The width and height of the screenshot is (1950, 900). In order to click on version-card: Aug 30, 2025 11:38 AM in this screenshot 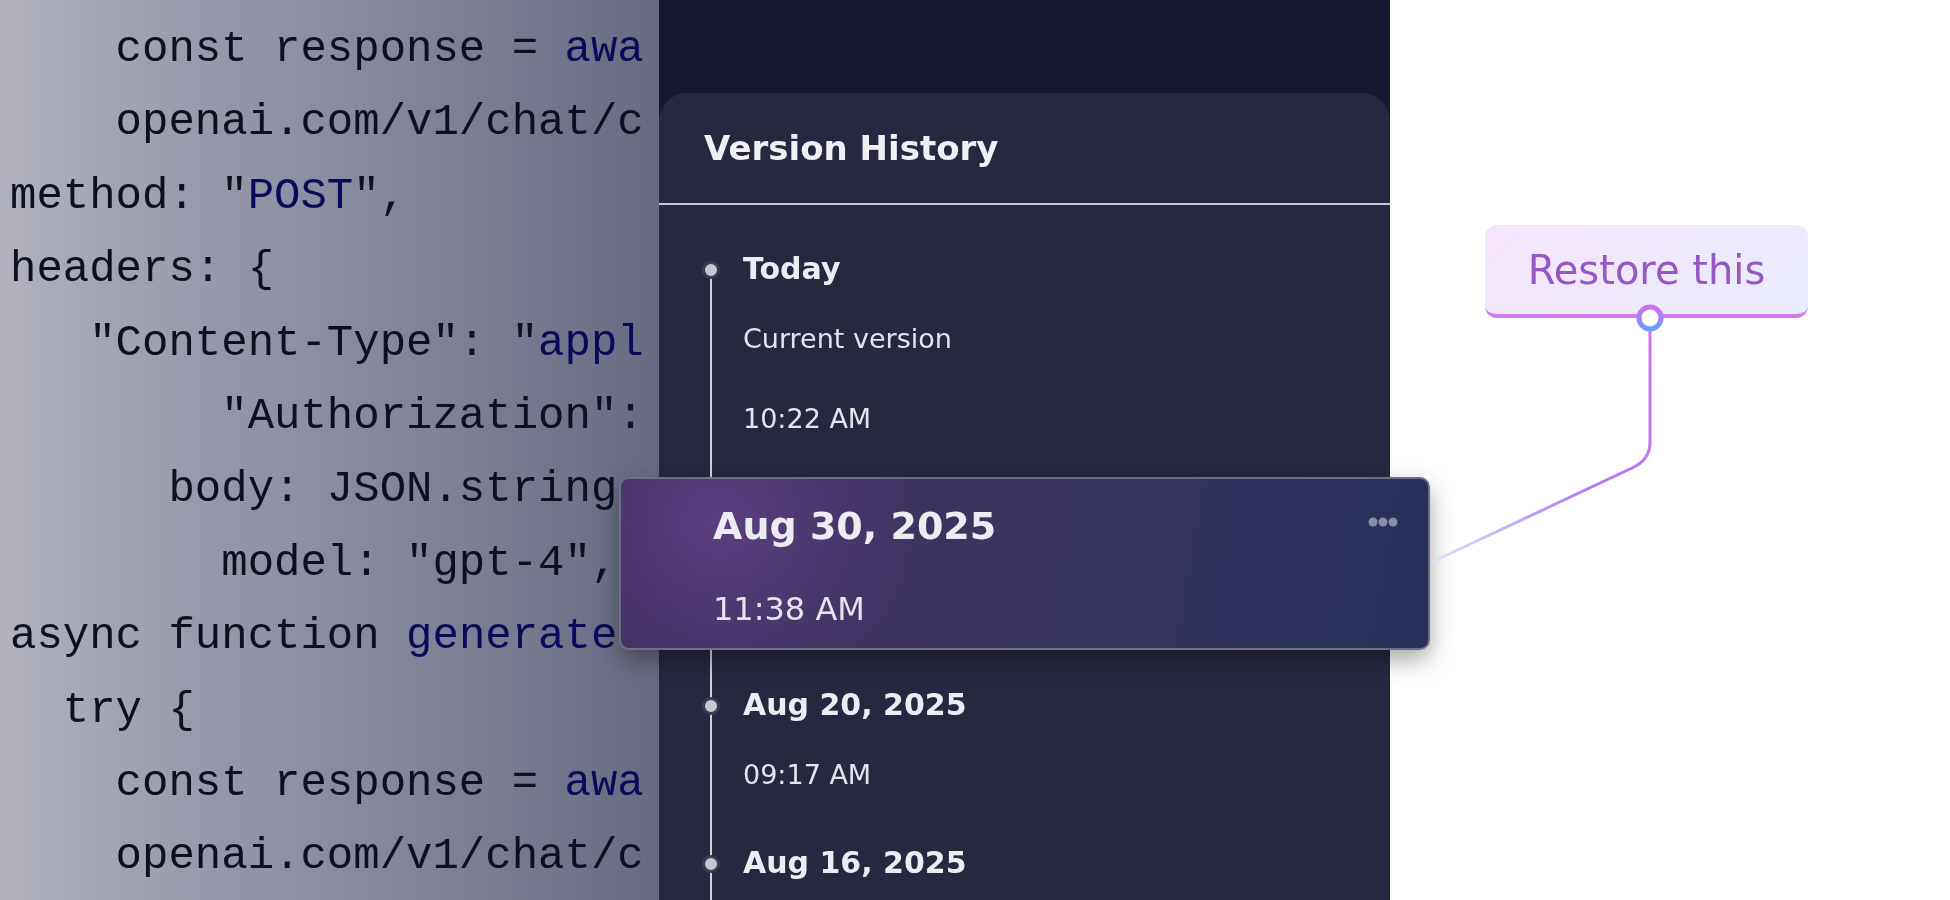, I will do `click(1024, 563)`.